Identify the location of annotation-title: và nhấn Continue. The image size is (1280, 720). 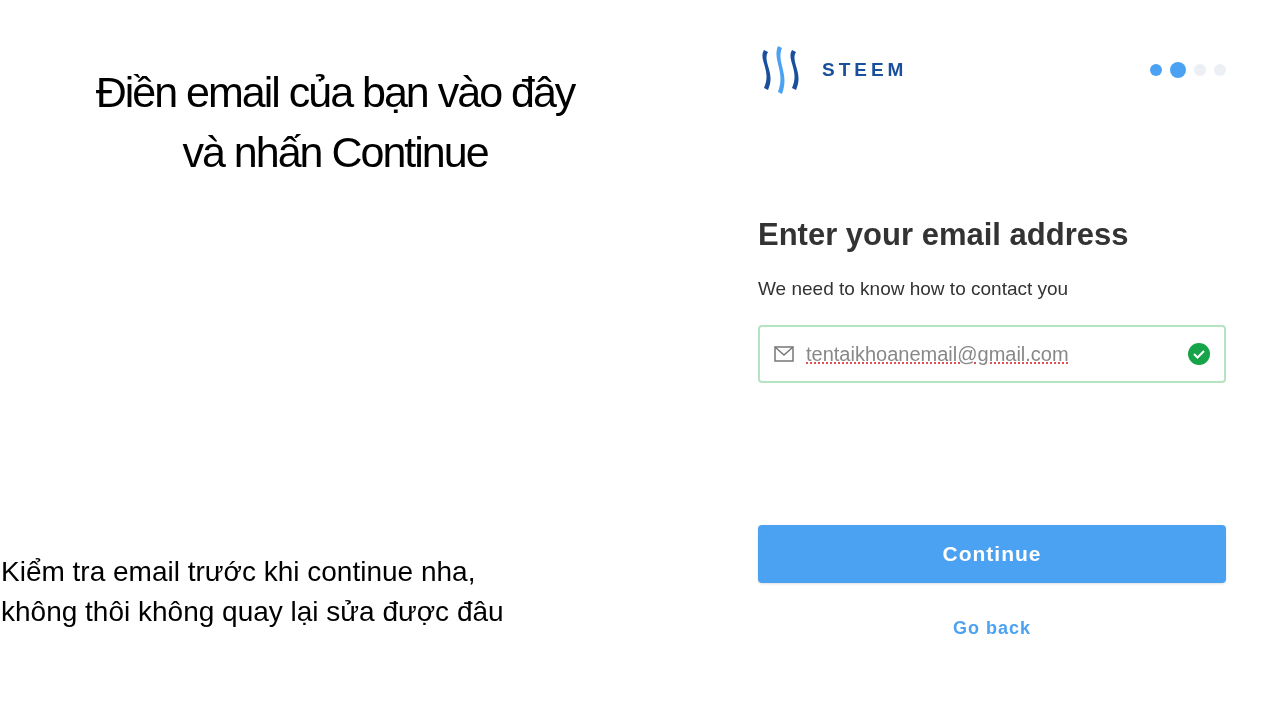
(335, 152).